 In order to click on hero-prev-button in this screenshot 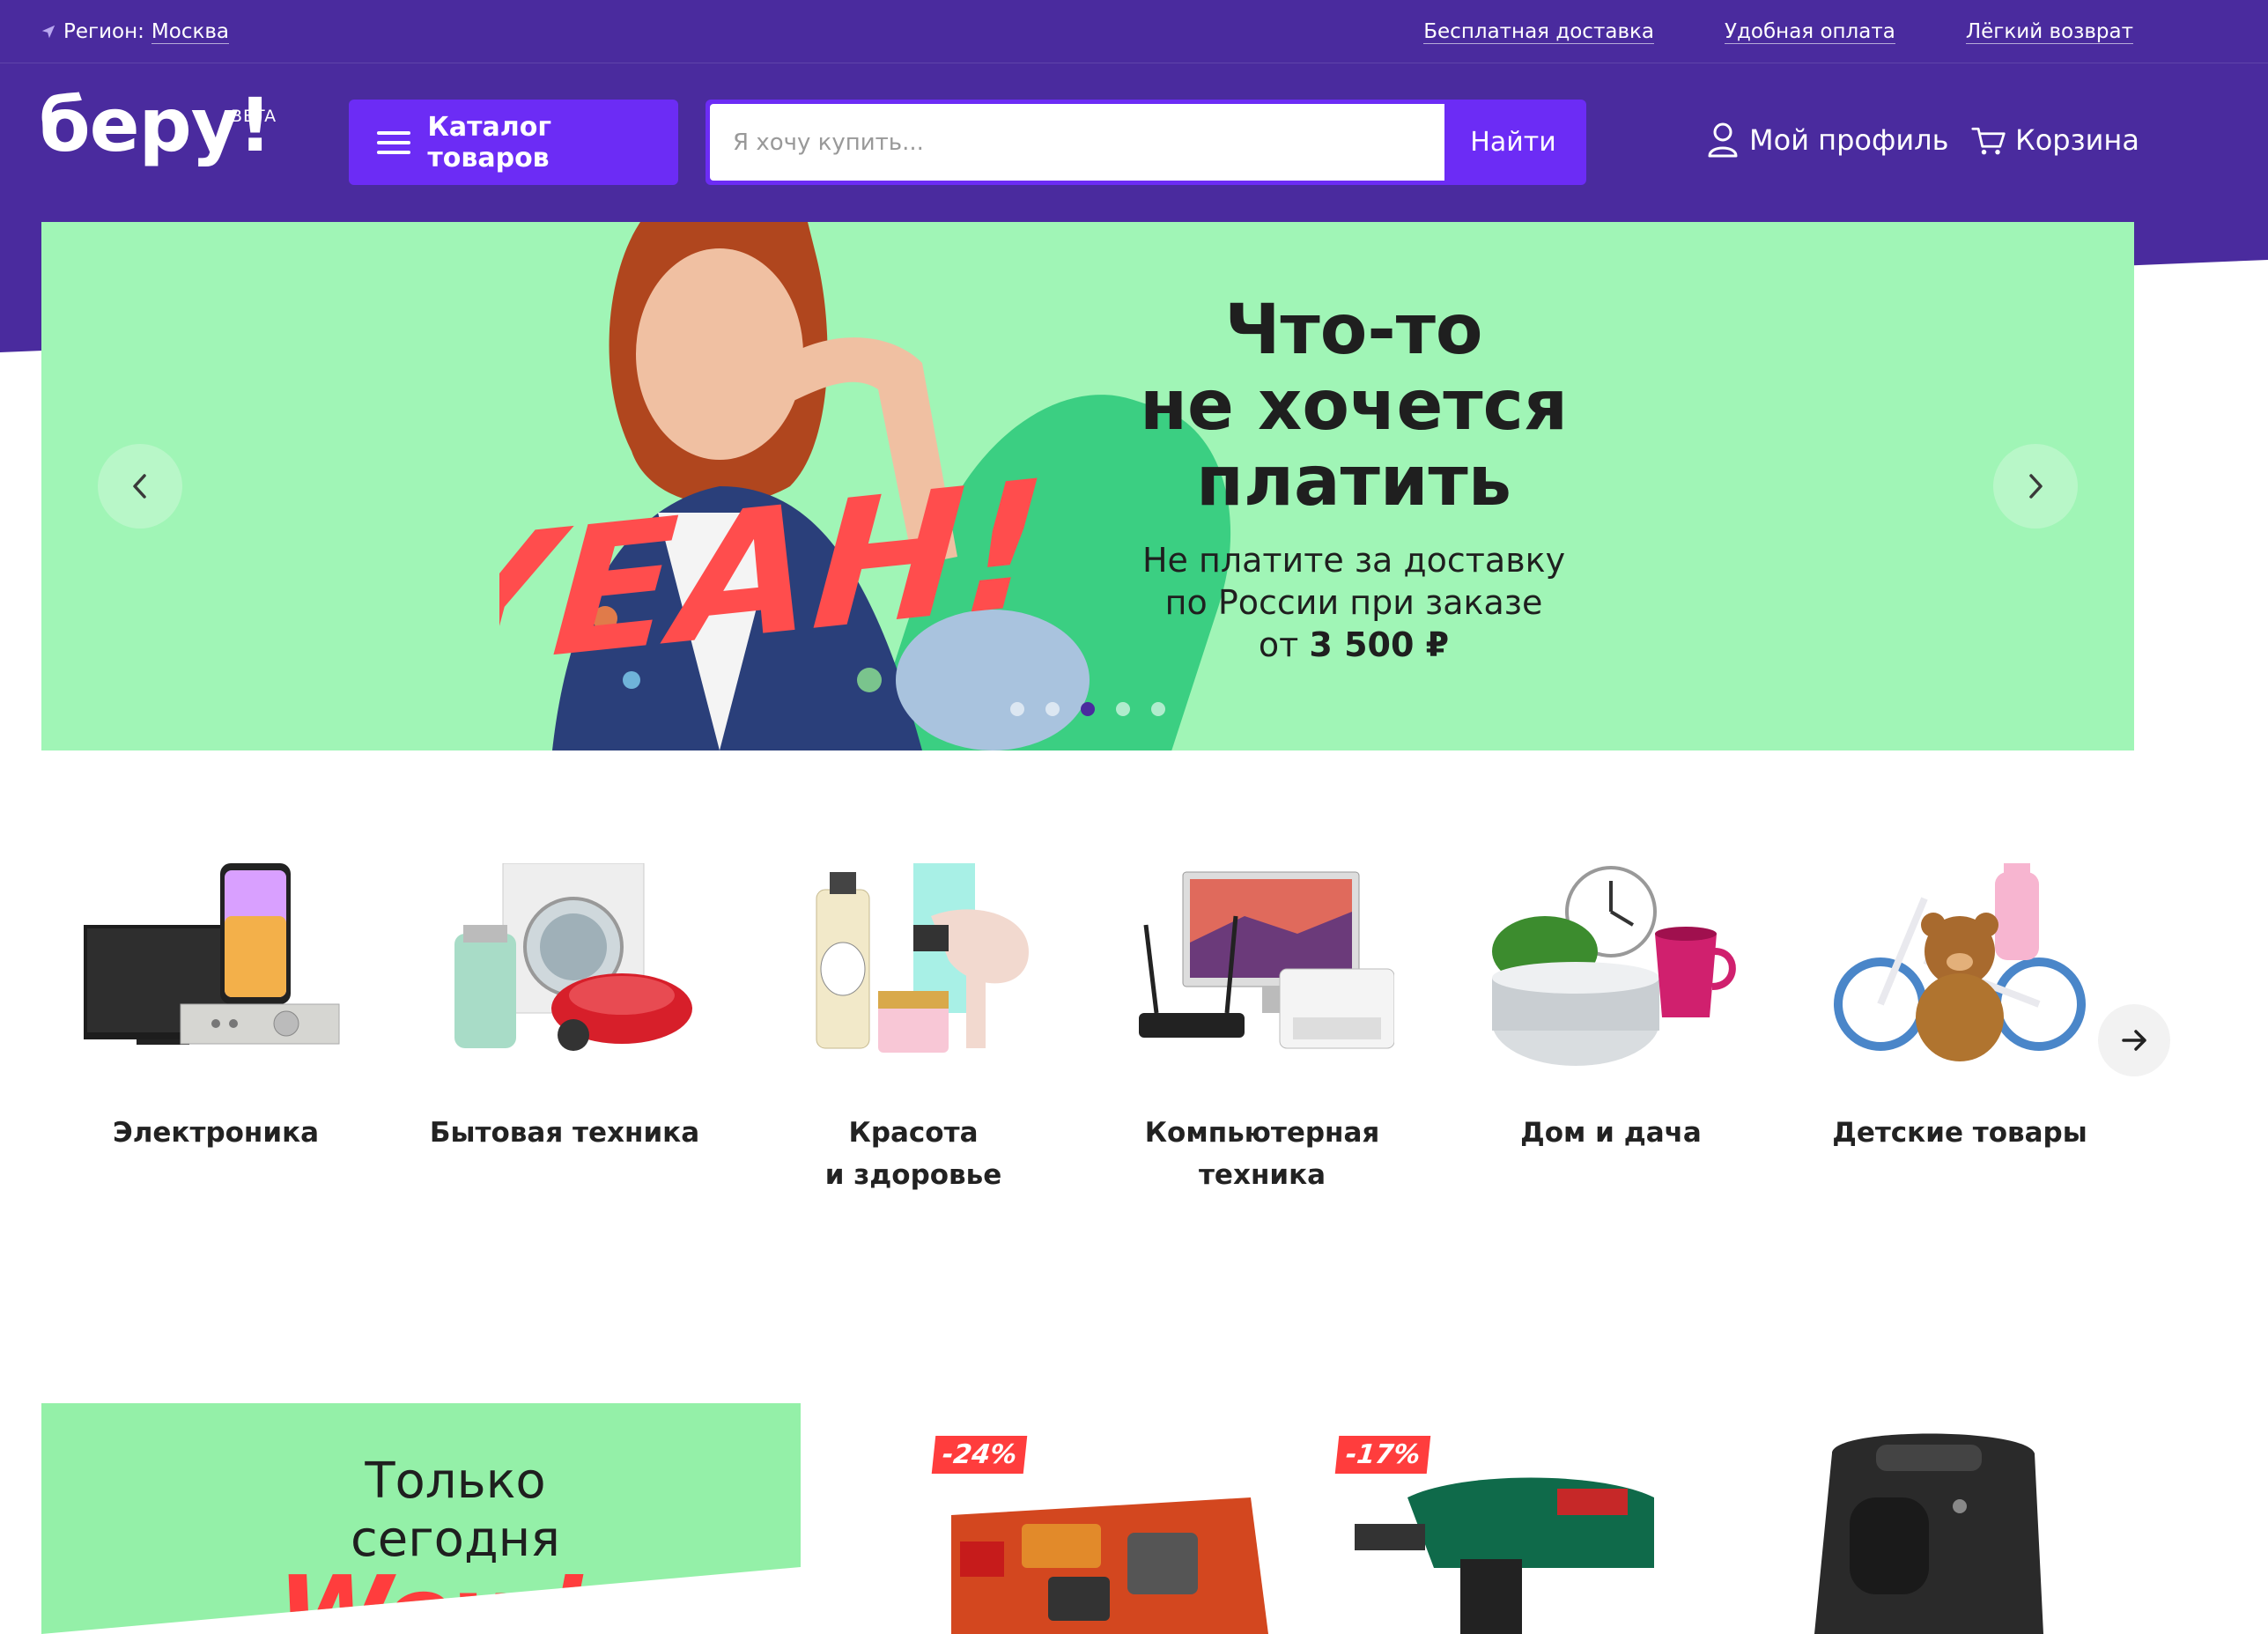, I will do `click(140, 486)`.